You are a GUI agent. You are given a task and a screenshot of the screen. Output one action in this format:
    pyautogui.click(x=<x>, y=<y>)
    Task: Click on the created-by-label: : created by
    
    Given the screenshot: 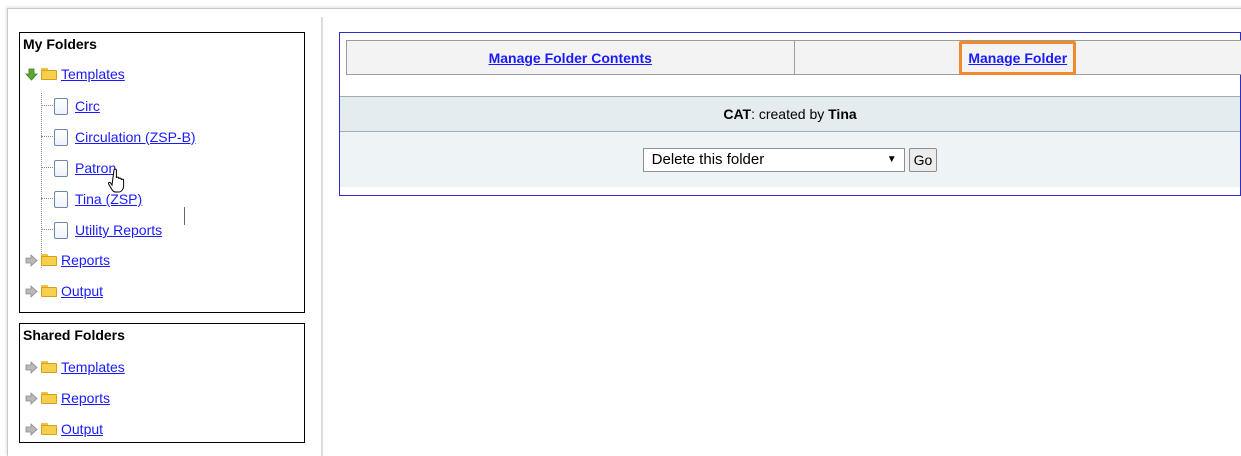 What is the action you would take?
    pyautogui.click(x=790, y=114)
    